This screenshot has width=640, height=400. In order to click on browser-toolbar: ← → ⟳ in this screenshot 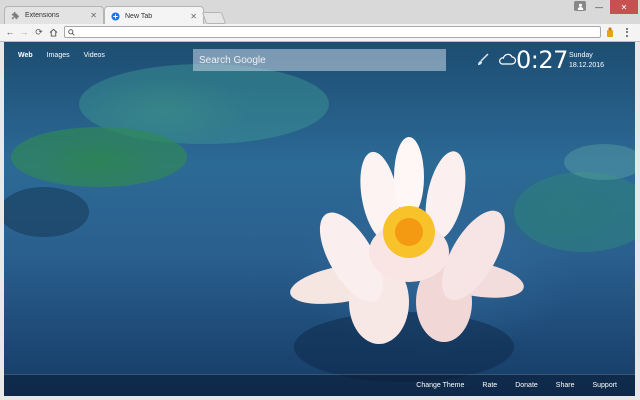, I will do `click(320, 33)`.